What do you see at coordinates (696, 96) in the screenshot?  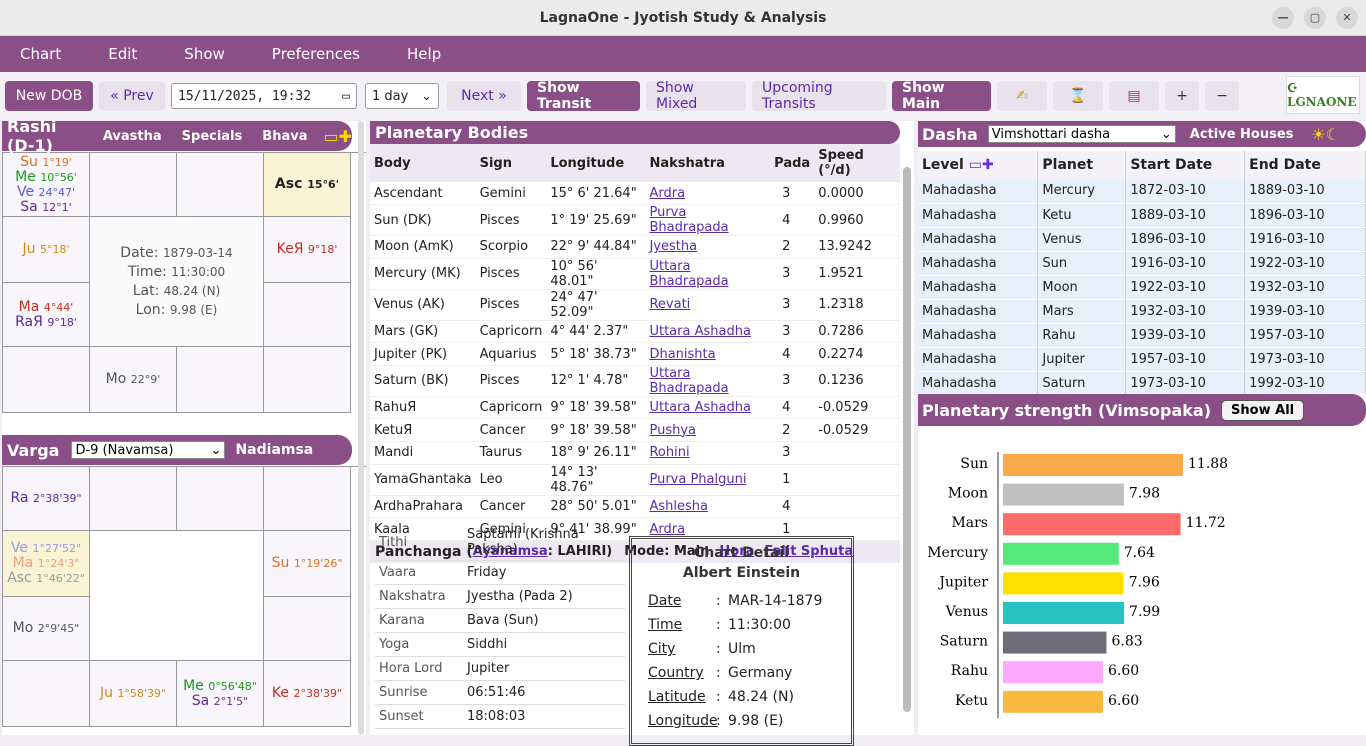 I see `show-mixed-button: Show Mixed` at bounding box center [696, 96].